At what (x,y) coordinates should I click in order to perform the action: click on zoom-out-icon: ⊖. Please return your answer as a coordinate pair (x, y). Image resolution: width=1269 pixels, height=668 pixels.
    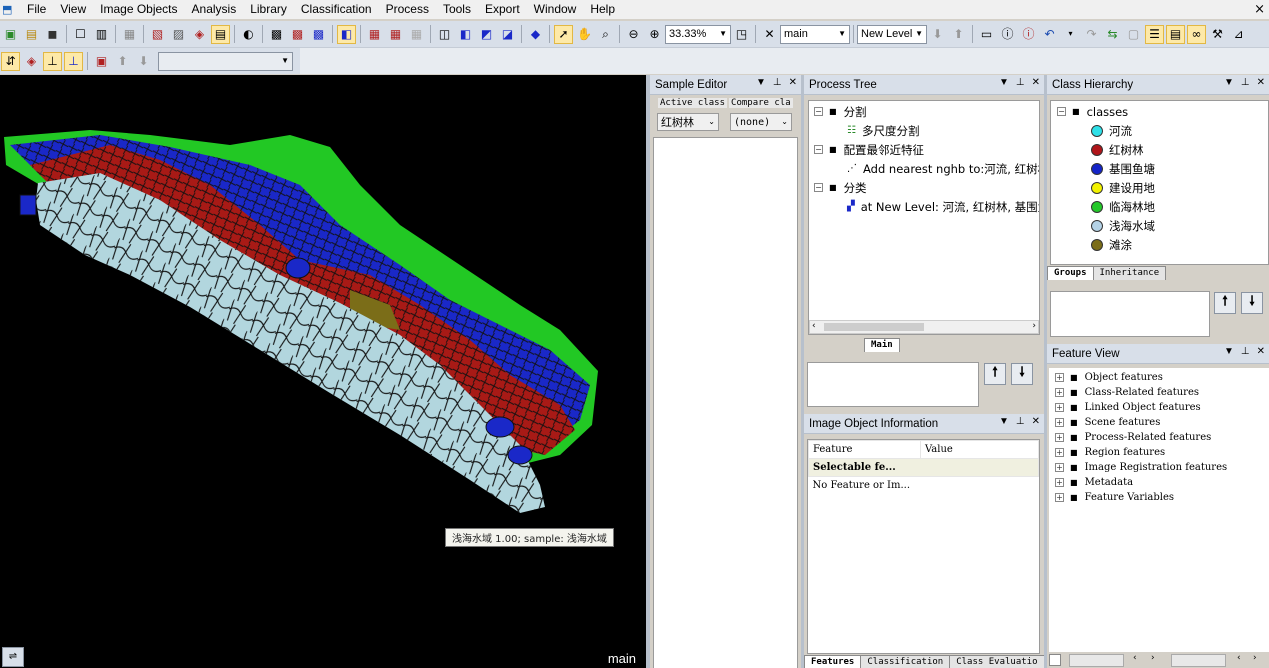
    Looking at the image, I should click on (633, 34).